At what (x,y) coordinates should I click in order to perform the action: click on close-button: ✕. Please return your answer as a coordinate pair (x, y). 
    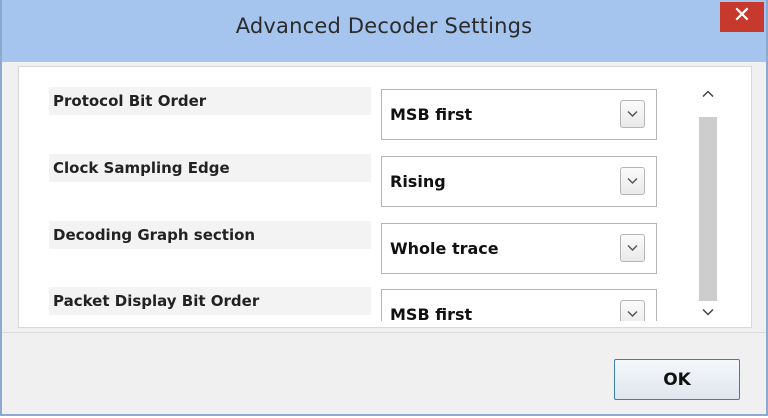
    Looking at the image, I should click on (742, 17).